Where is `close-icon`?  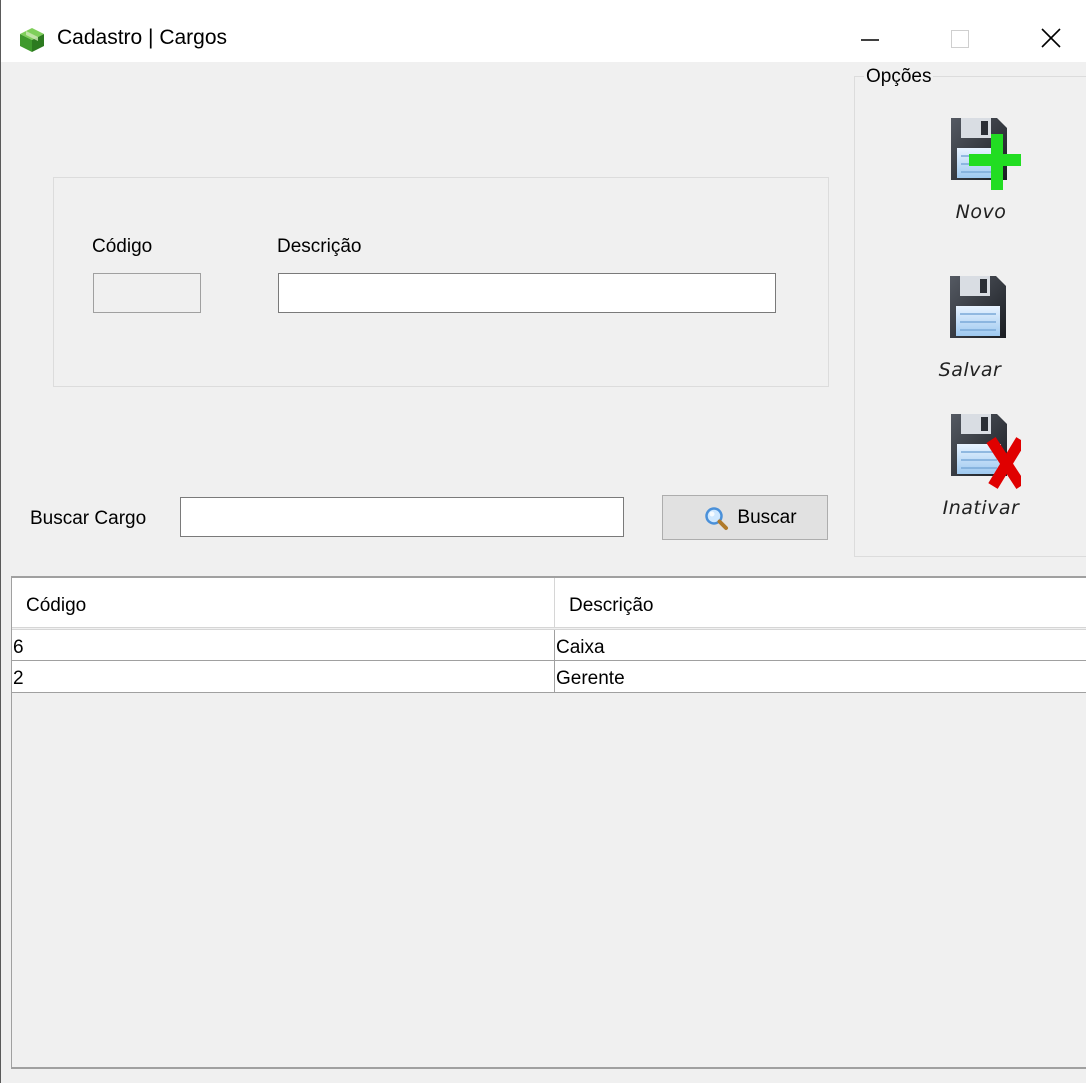
close-icon is located at coordinates (1051, 38).